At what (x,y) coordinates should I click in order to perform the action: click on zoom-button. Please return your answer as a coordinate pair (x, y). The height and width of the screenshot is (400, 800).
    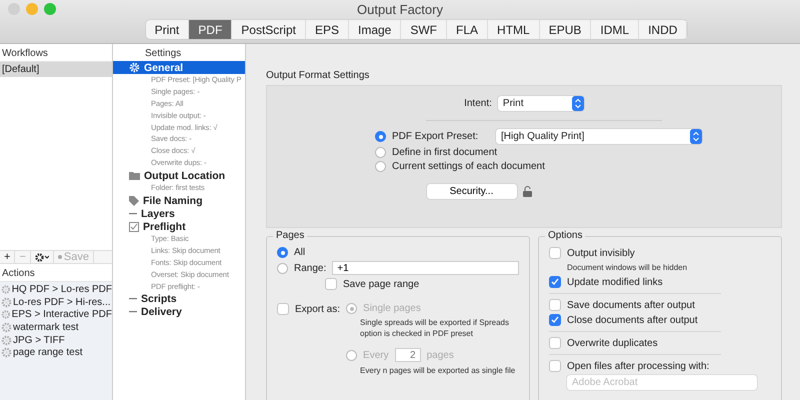
    Looking at the image, I should click on (50, 9).